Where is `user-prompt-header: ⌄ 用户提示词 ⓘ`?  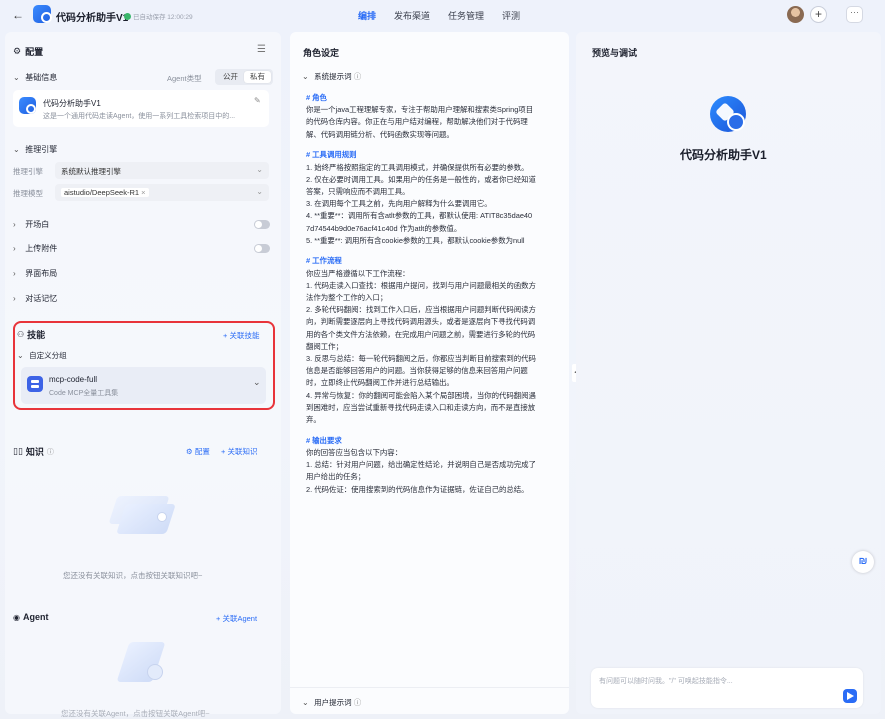
user-prompt-header: ⌄ 用户提示词 ⓘ is located at coordinates (331, 702).